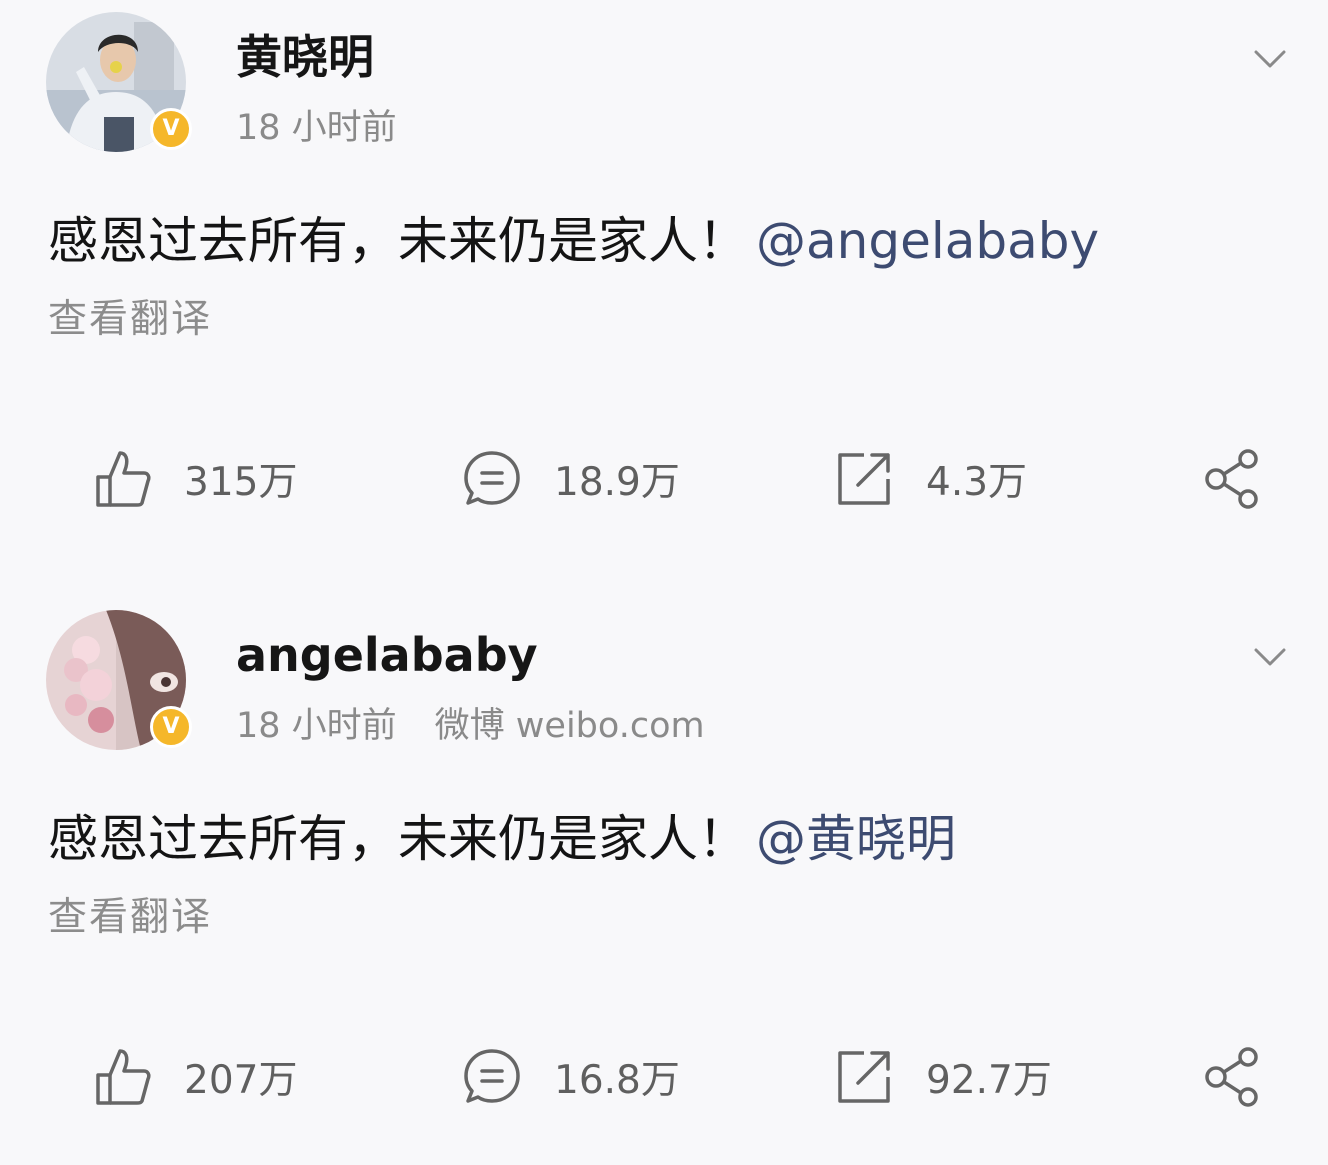 The width and height of the screenshot is (1328, 1165). I want to click on comment-button: 16.8万, so click(570, 1077).